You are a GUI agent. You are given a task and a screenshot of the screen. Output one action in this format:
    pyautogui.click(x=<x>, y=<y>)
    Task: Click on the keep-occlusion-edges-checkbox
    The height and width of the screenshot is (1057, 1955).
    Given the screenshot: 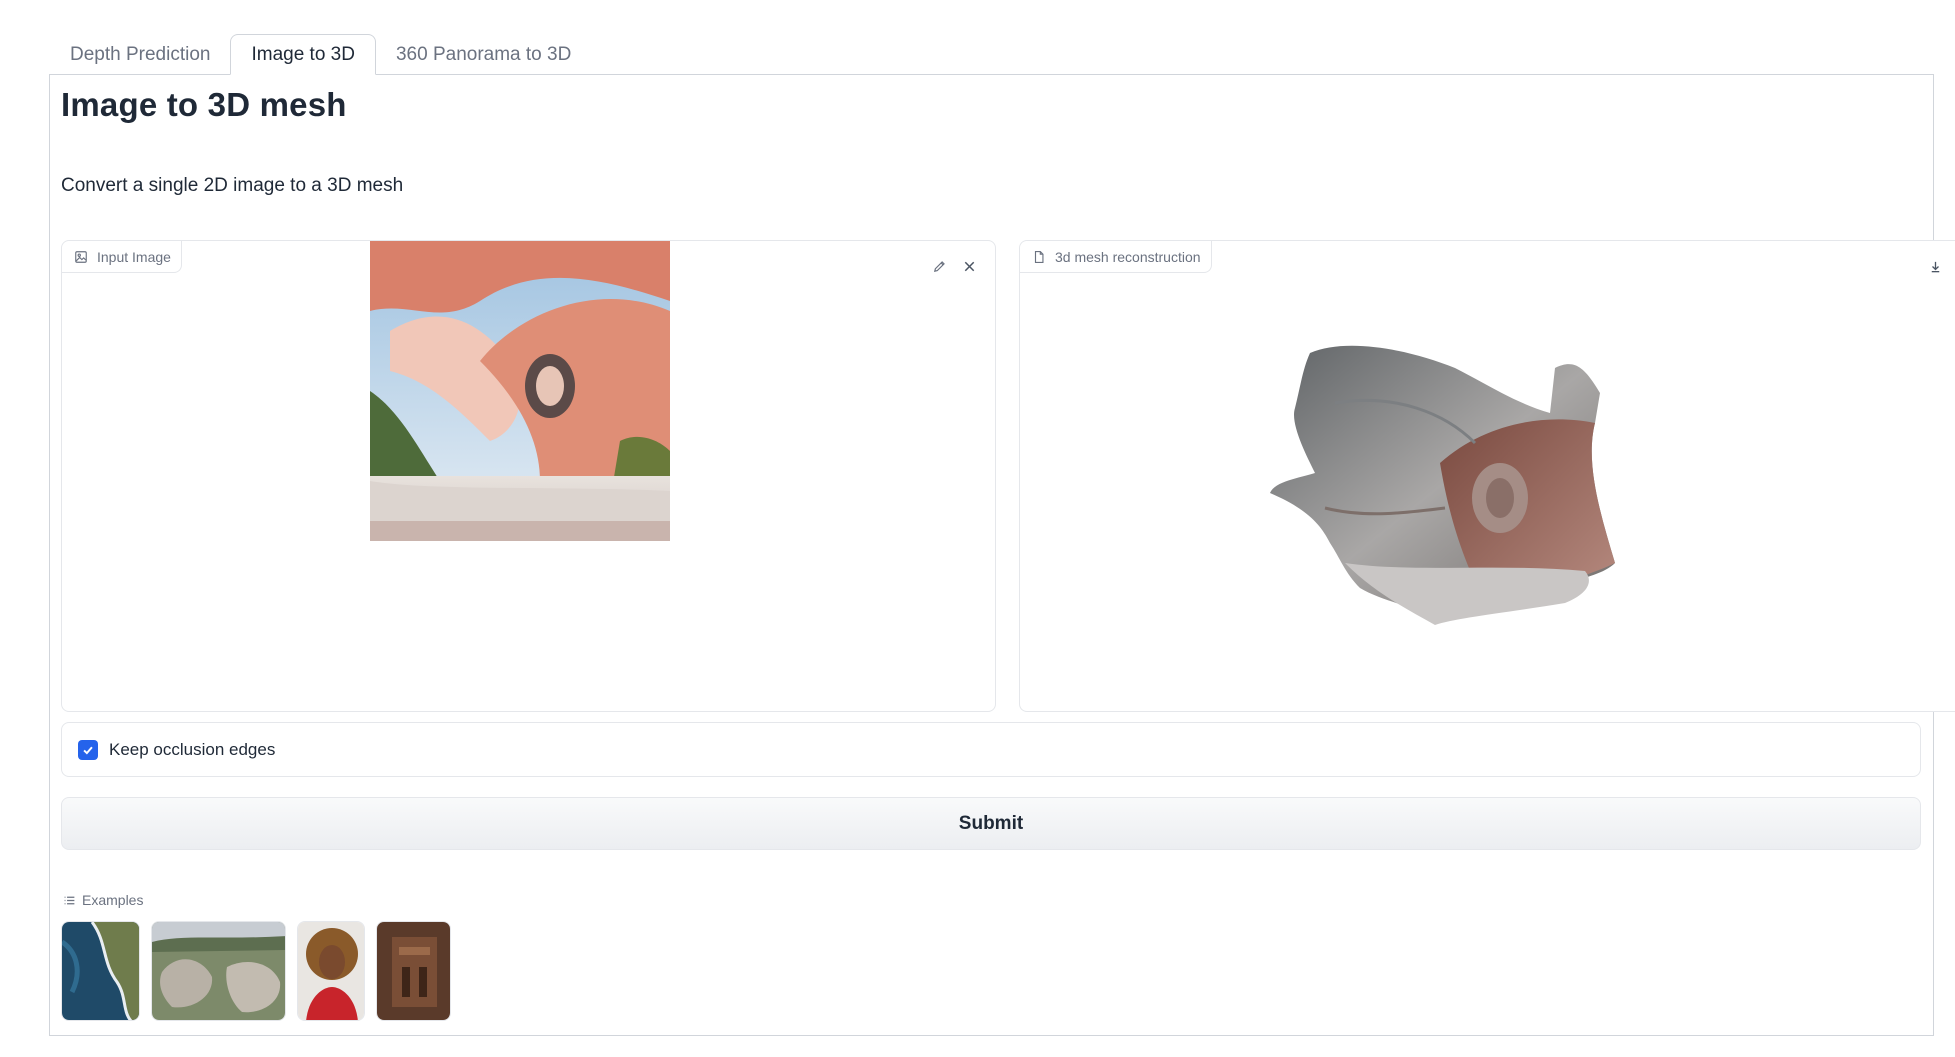 What is the action you would take?
    pyautogui.click(x=88, y=749)
    